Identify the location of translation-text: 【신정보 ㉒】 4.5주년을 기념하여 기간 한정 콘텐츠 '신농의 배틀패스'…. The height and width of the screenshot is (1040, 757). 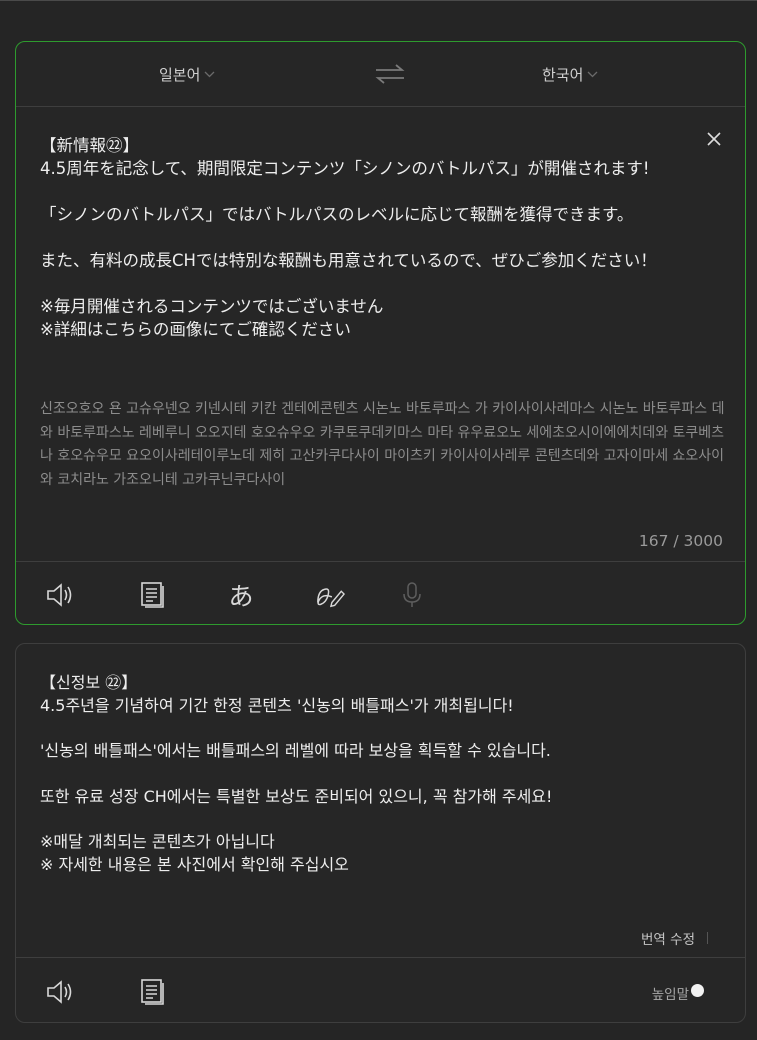
(296, 773).